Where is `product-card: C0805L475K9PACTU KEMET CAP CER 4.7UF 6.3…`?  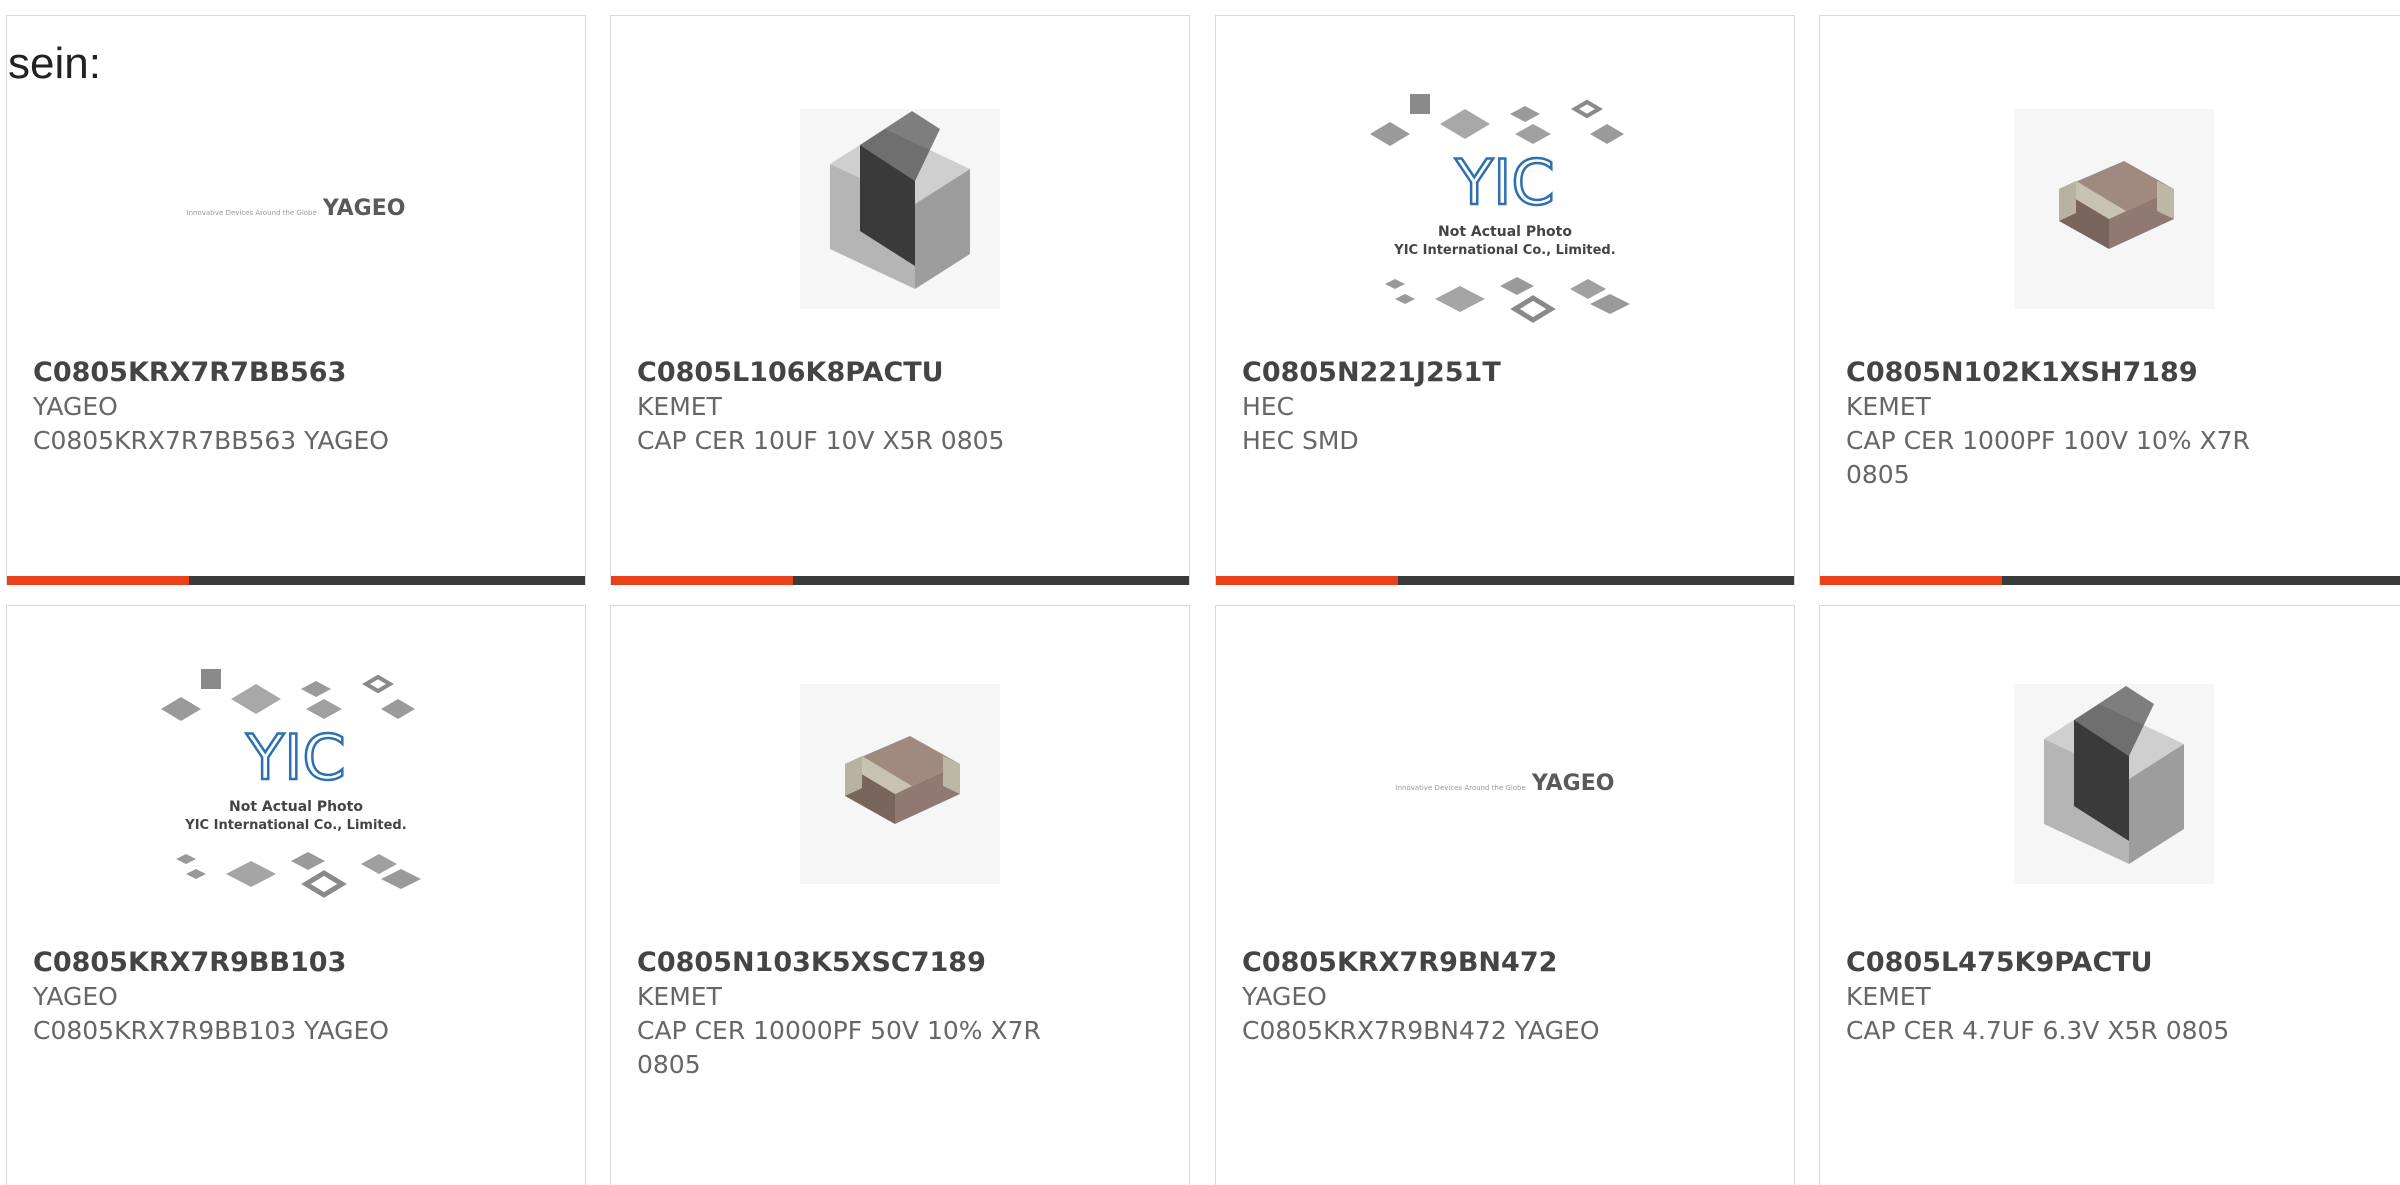 product-card: C0805L475K9PACTU KEMET CAP CER 4.7UF 6.3… is located at coordinates (2109, 895).